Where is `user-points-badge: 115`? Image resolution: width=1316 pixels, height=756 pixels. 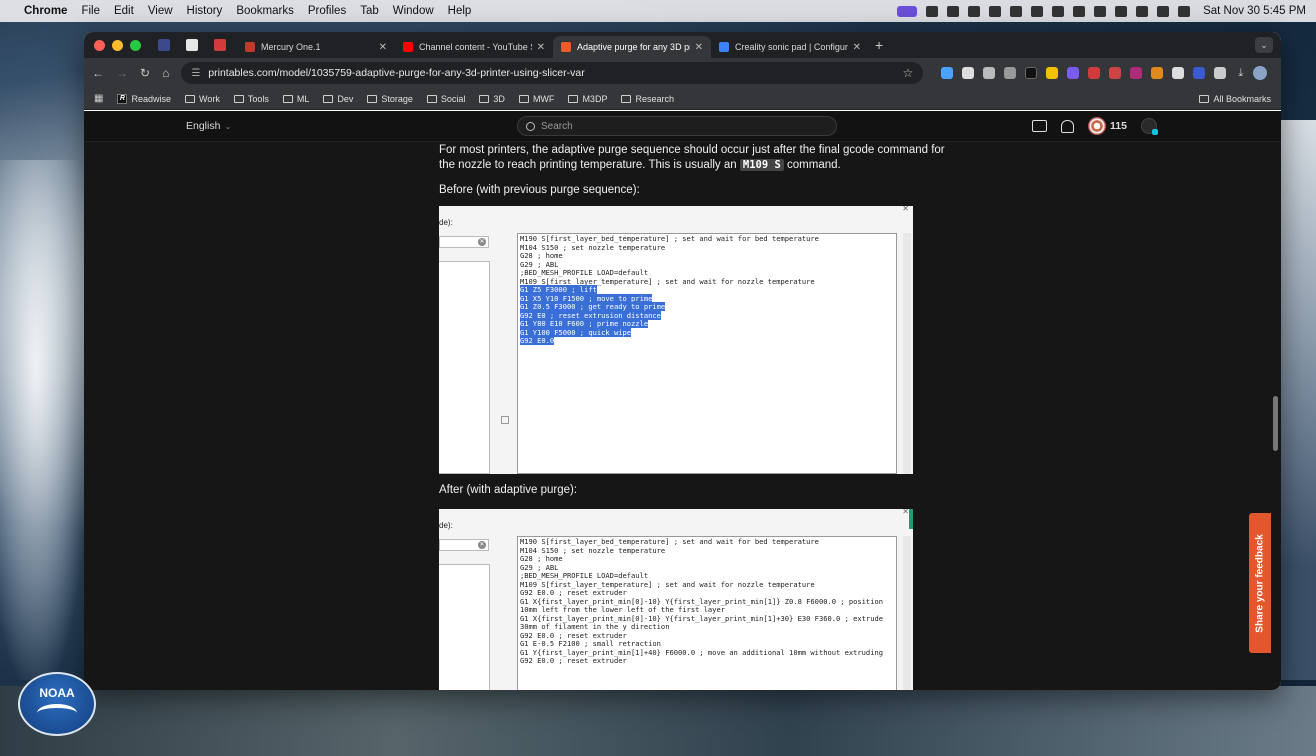 user-points-badge: 115 is located at coordinates (1107, 126).